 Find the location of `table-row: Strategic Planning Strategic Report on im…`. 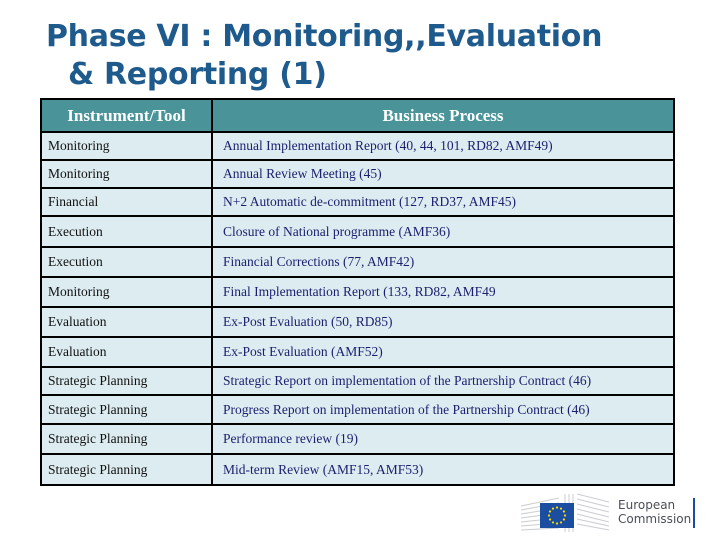

table-row: Strategic Planning Strategic Report on im… is located at coordinates (357, 381).